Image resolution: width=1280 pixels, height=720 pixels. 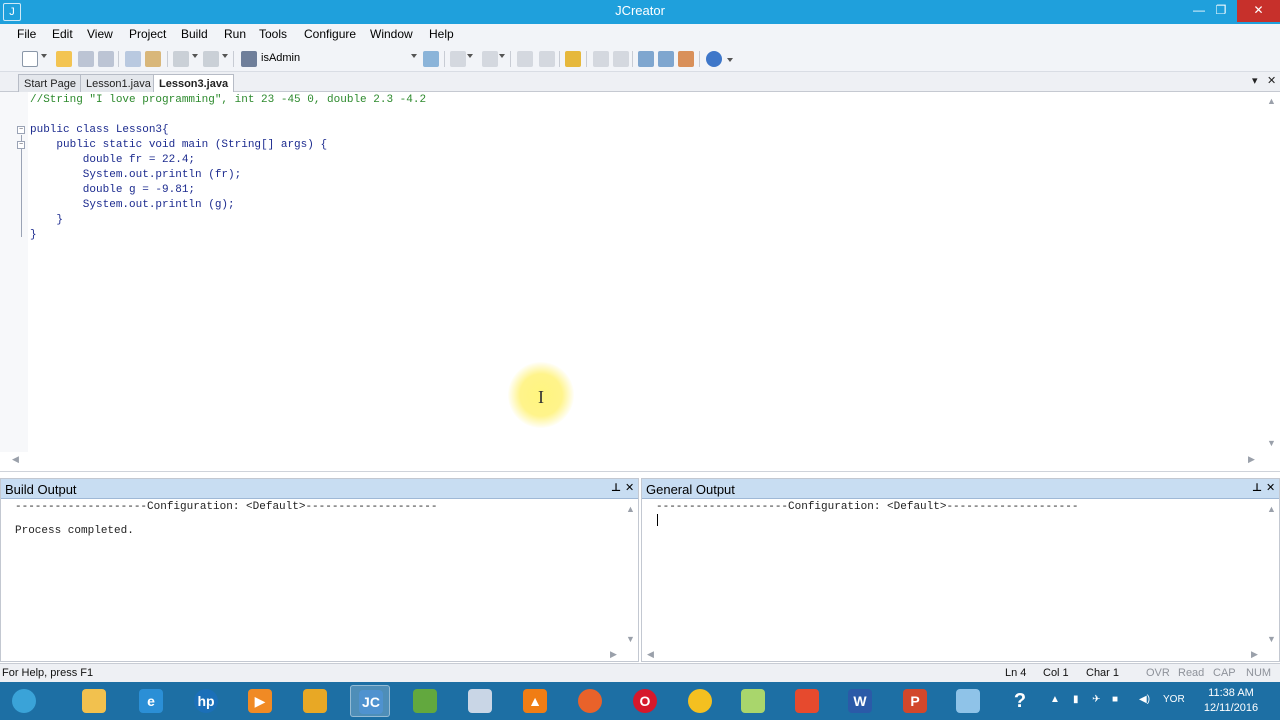 I want to click on compile-icon, so click(x=525, y=59).